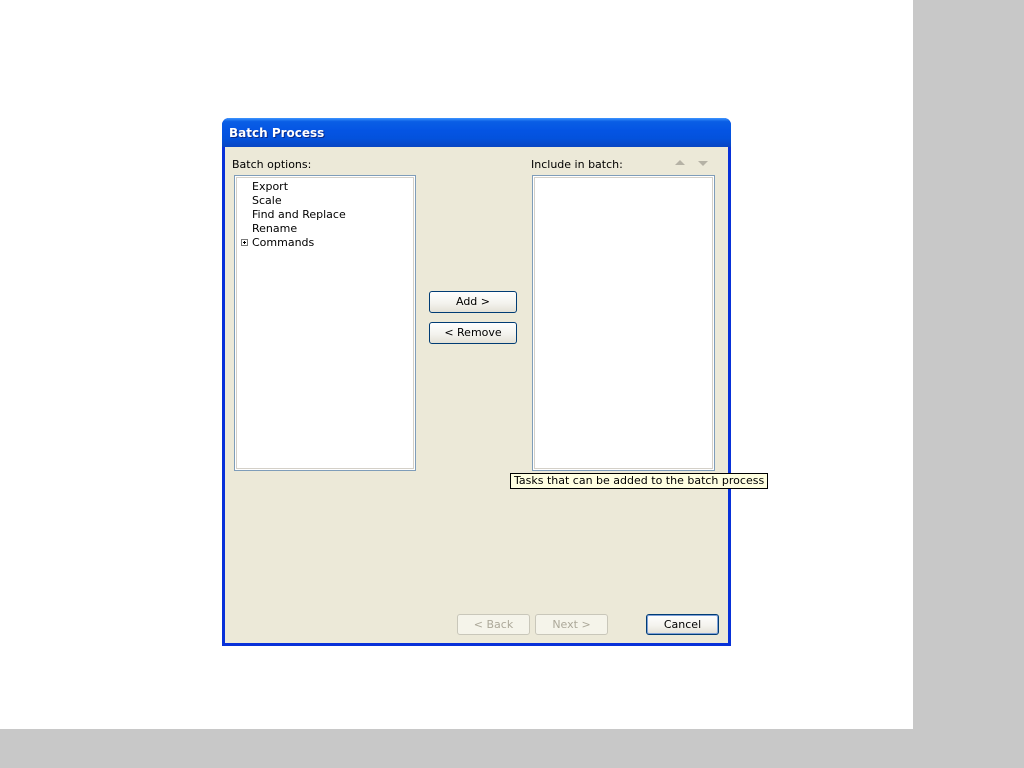 The image size is (1024, 768). I want to click on tree-item-label: Commands, so click(283, 242).